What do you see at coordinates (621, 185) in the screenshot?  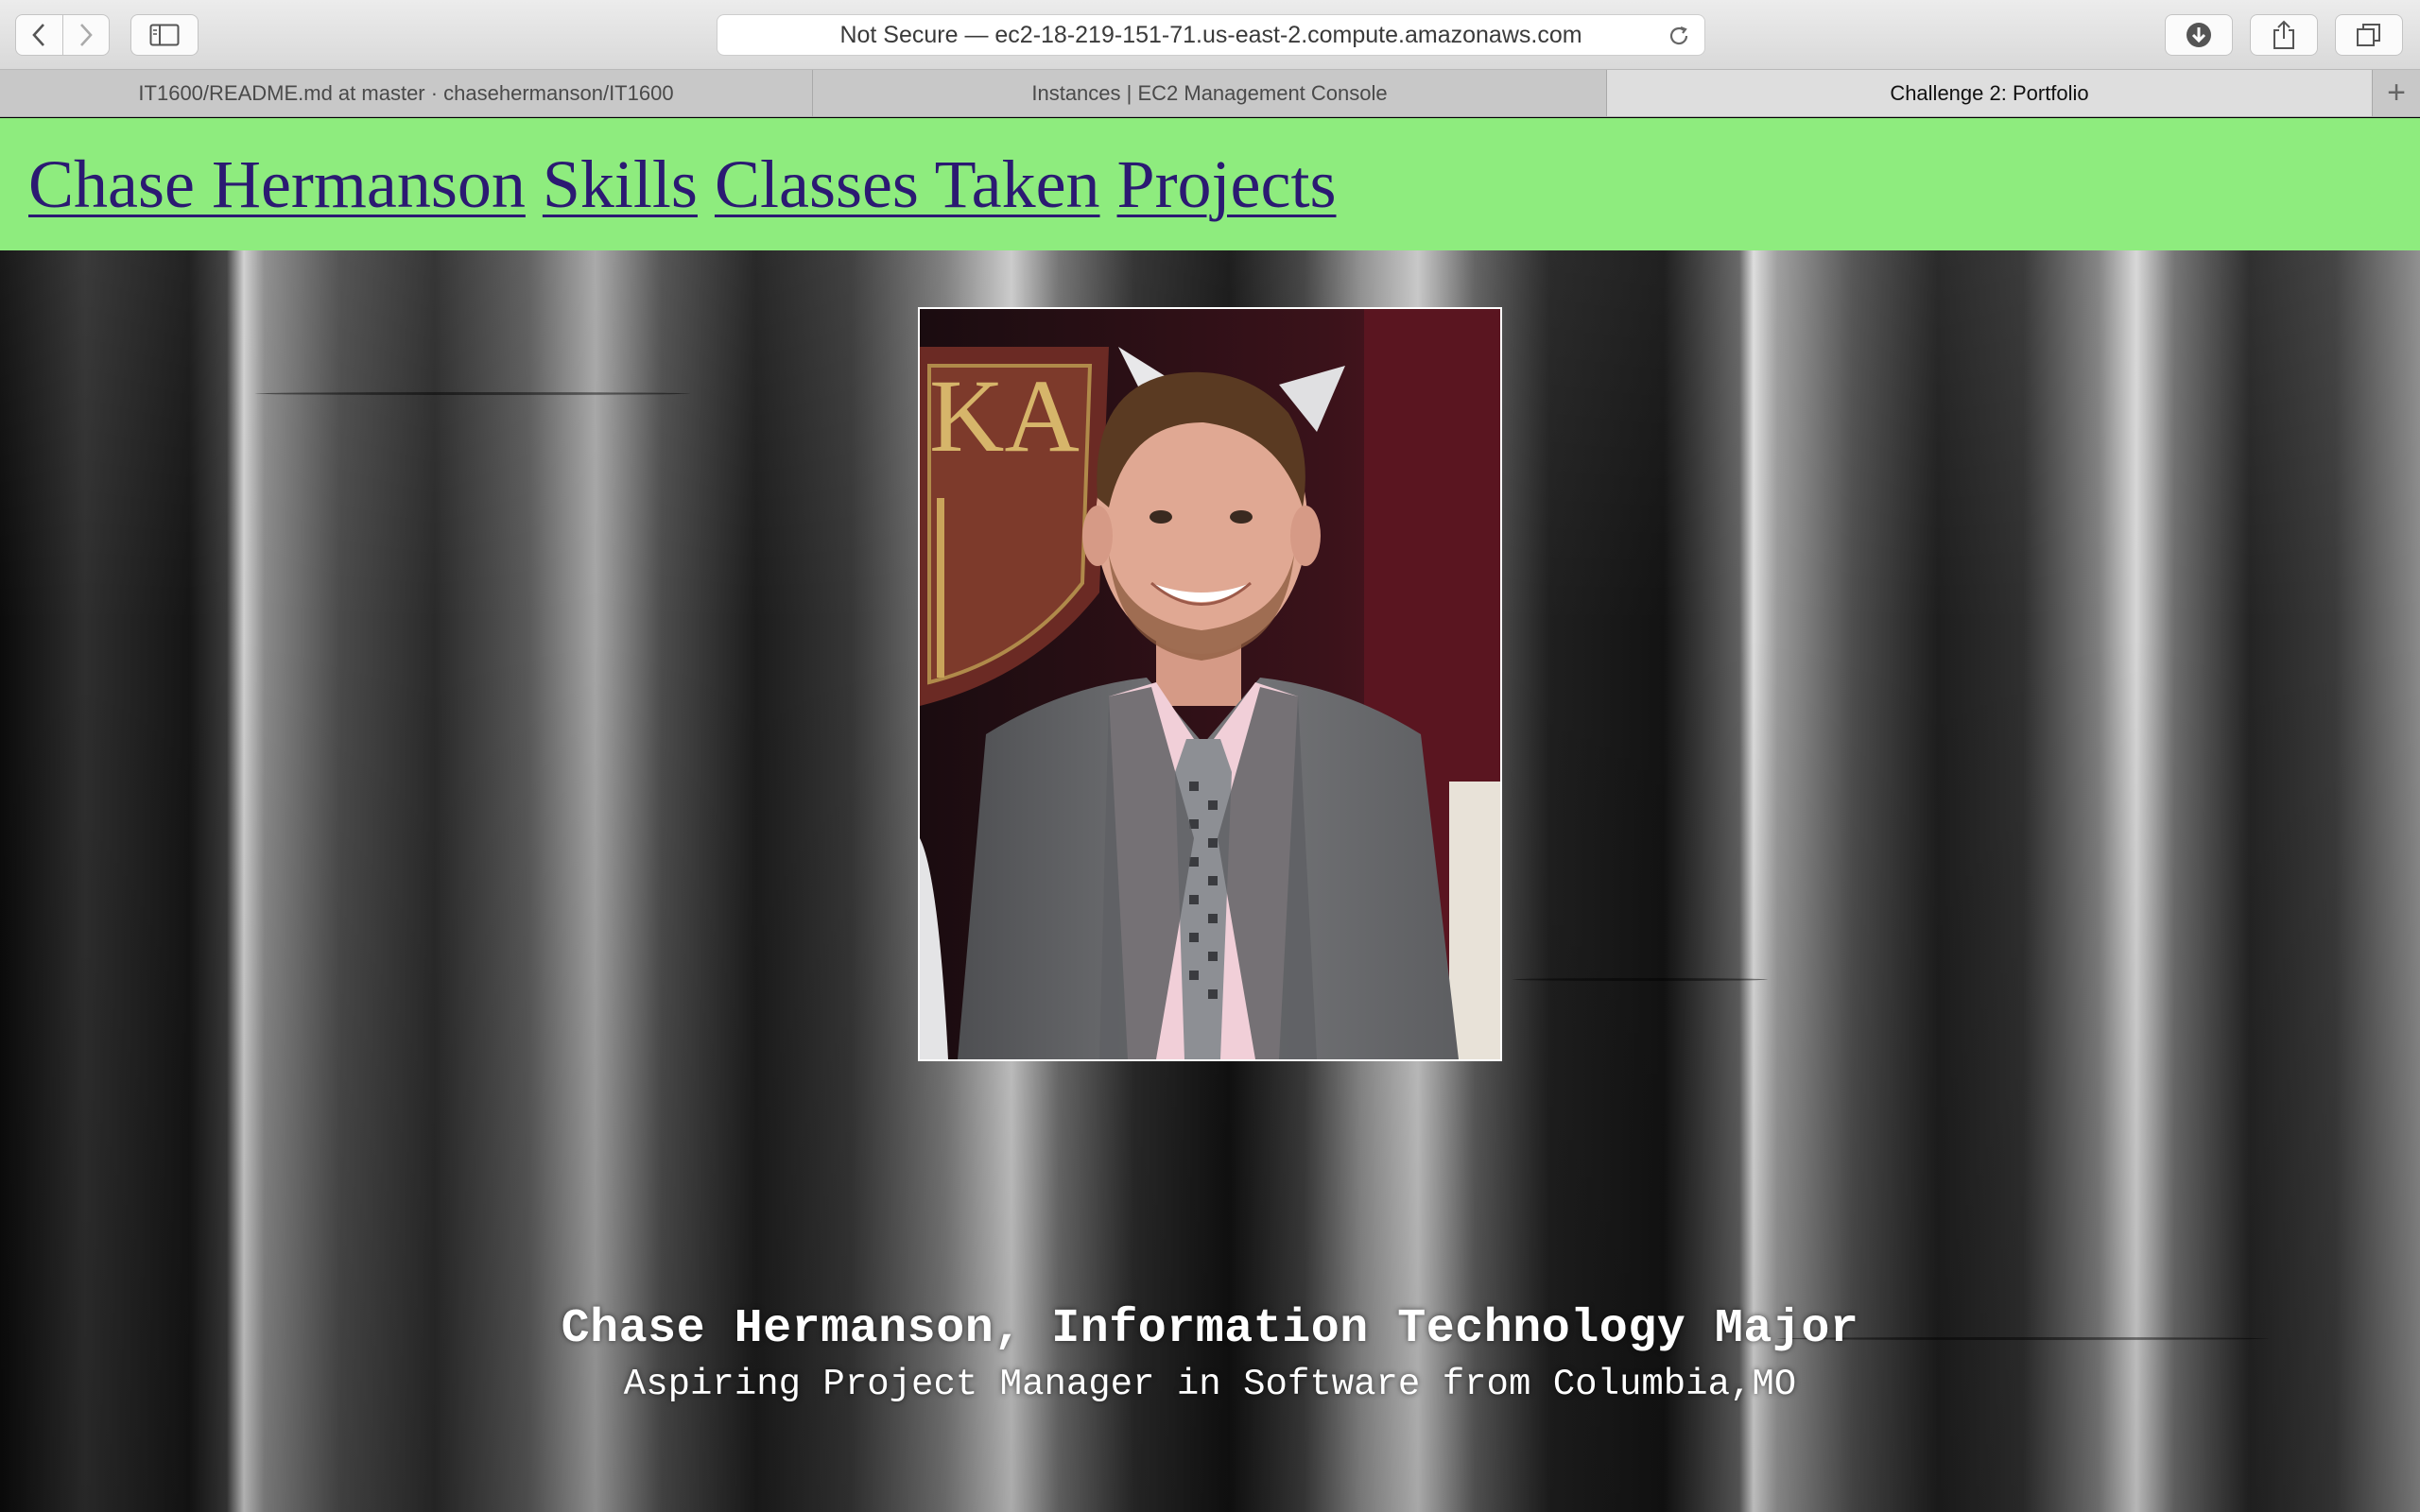 I see `nav-link-skills: Skills` at bounding box center [621, 185].